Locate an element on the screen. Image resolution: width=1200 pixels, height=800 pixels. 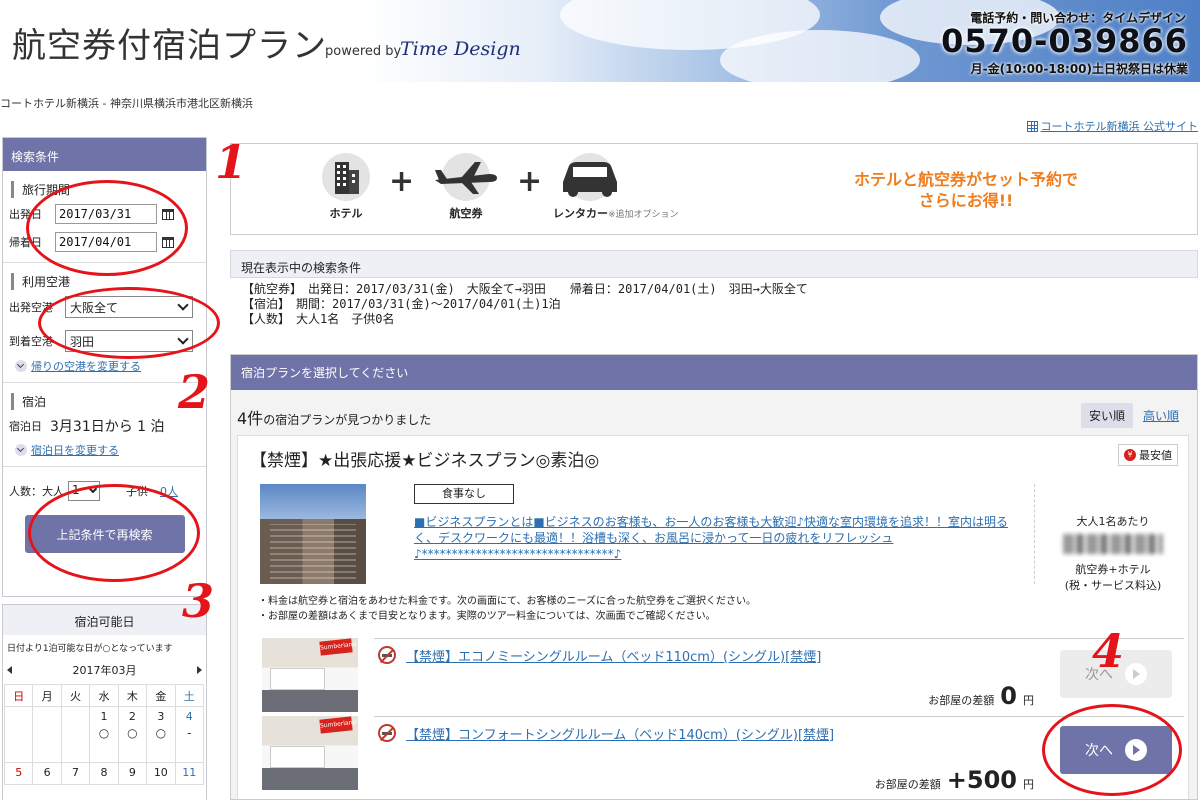
day-cell: 11 is located at coordinates (189, 773).